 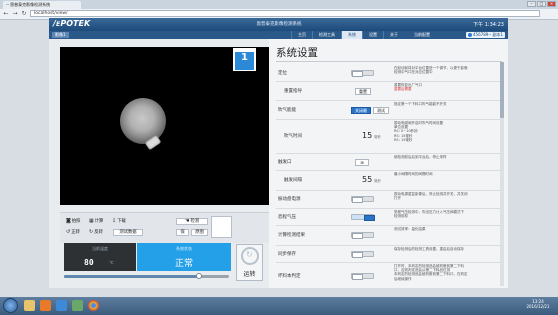 I want to click on scrollbar-thumb, so click(x=502, y=90).